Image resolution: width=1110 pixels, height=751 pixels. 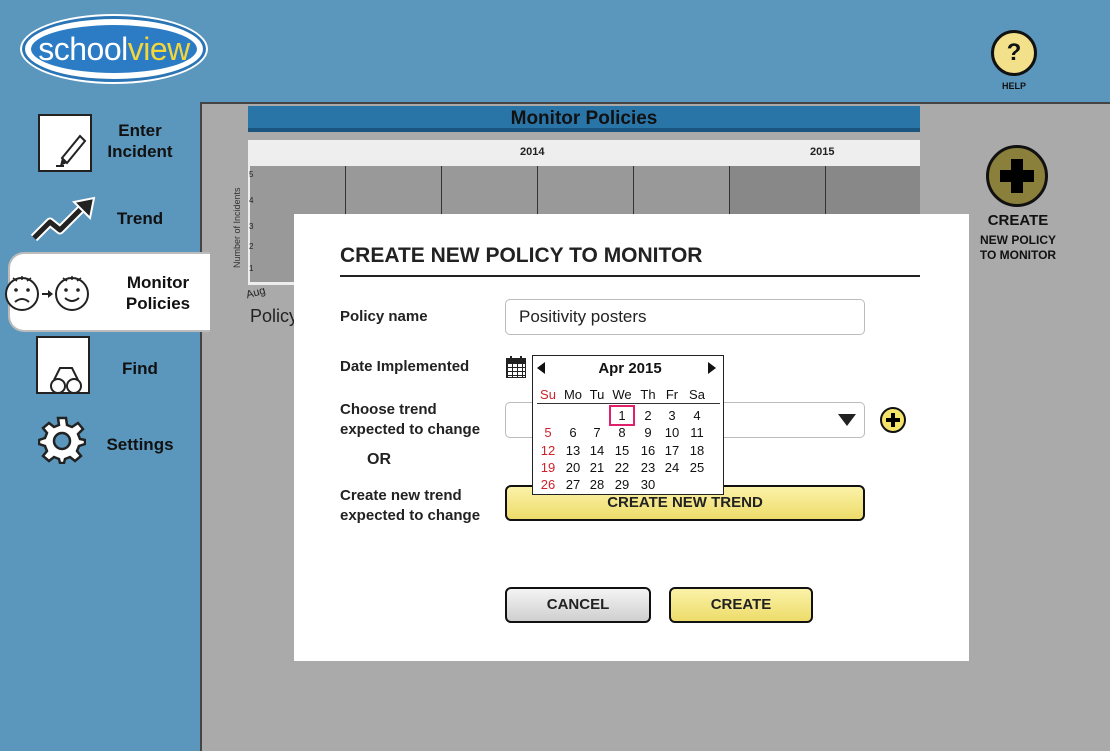 What do you see at coordinates (66, 380) in the screenshot?
I see `binoculars-icon` at bounding box center [66, 380].